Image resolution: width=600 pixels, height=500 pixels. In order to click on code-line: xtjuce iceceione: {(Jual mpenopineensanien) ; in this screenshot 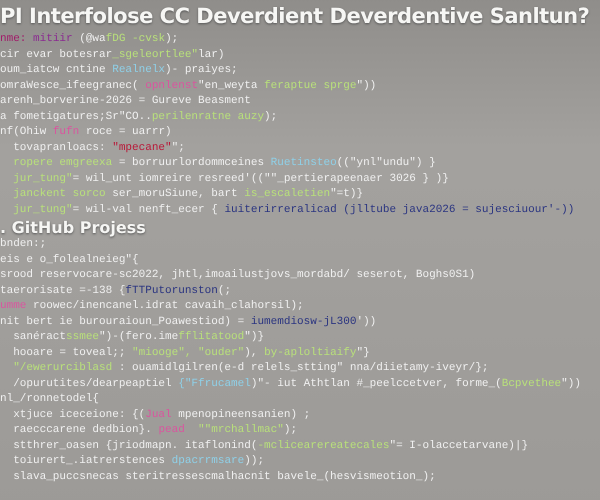, I will do `click(161, 414)`.